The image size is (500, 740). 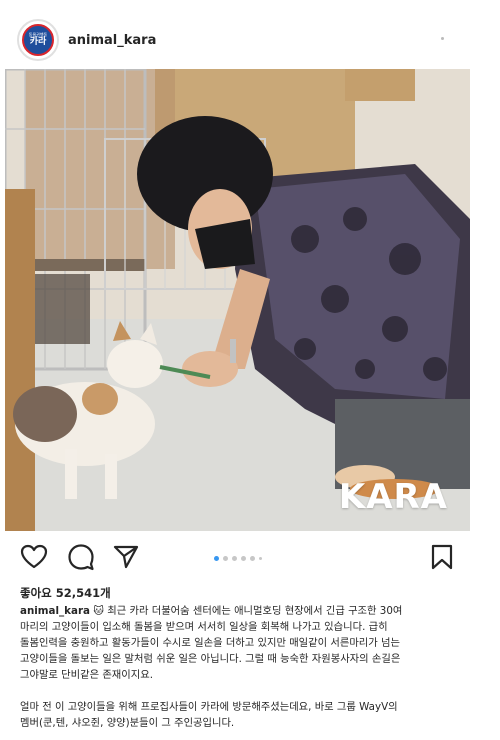 I want to click on kara-logo: 동물권행동 카라, so click(x=38, y=40).